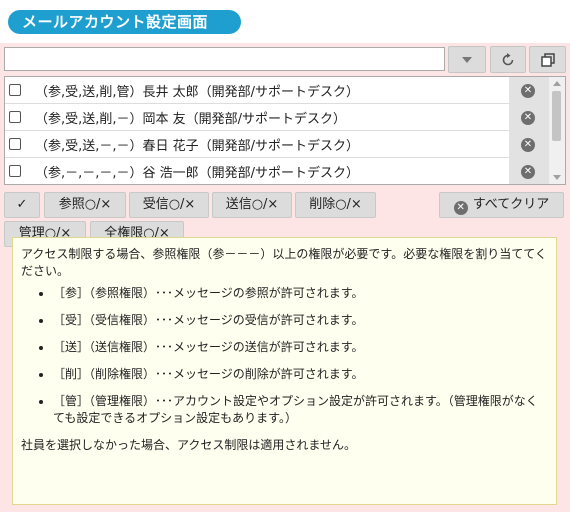 The width and height of the screenshot is (570, 512). I want to click on refresh-icon, so click(508, 58).